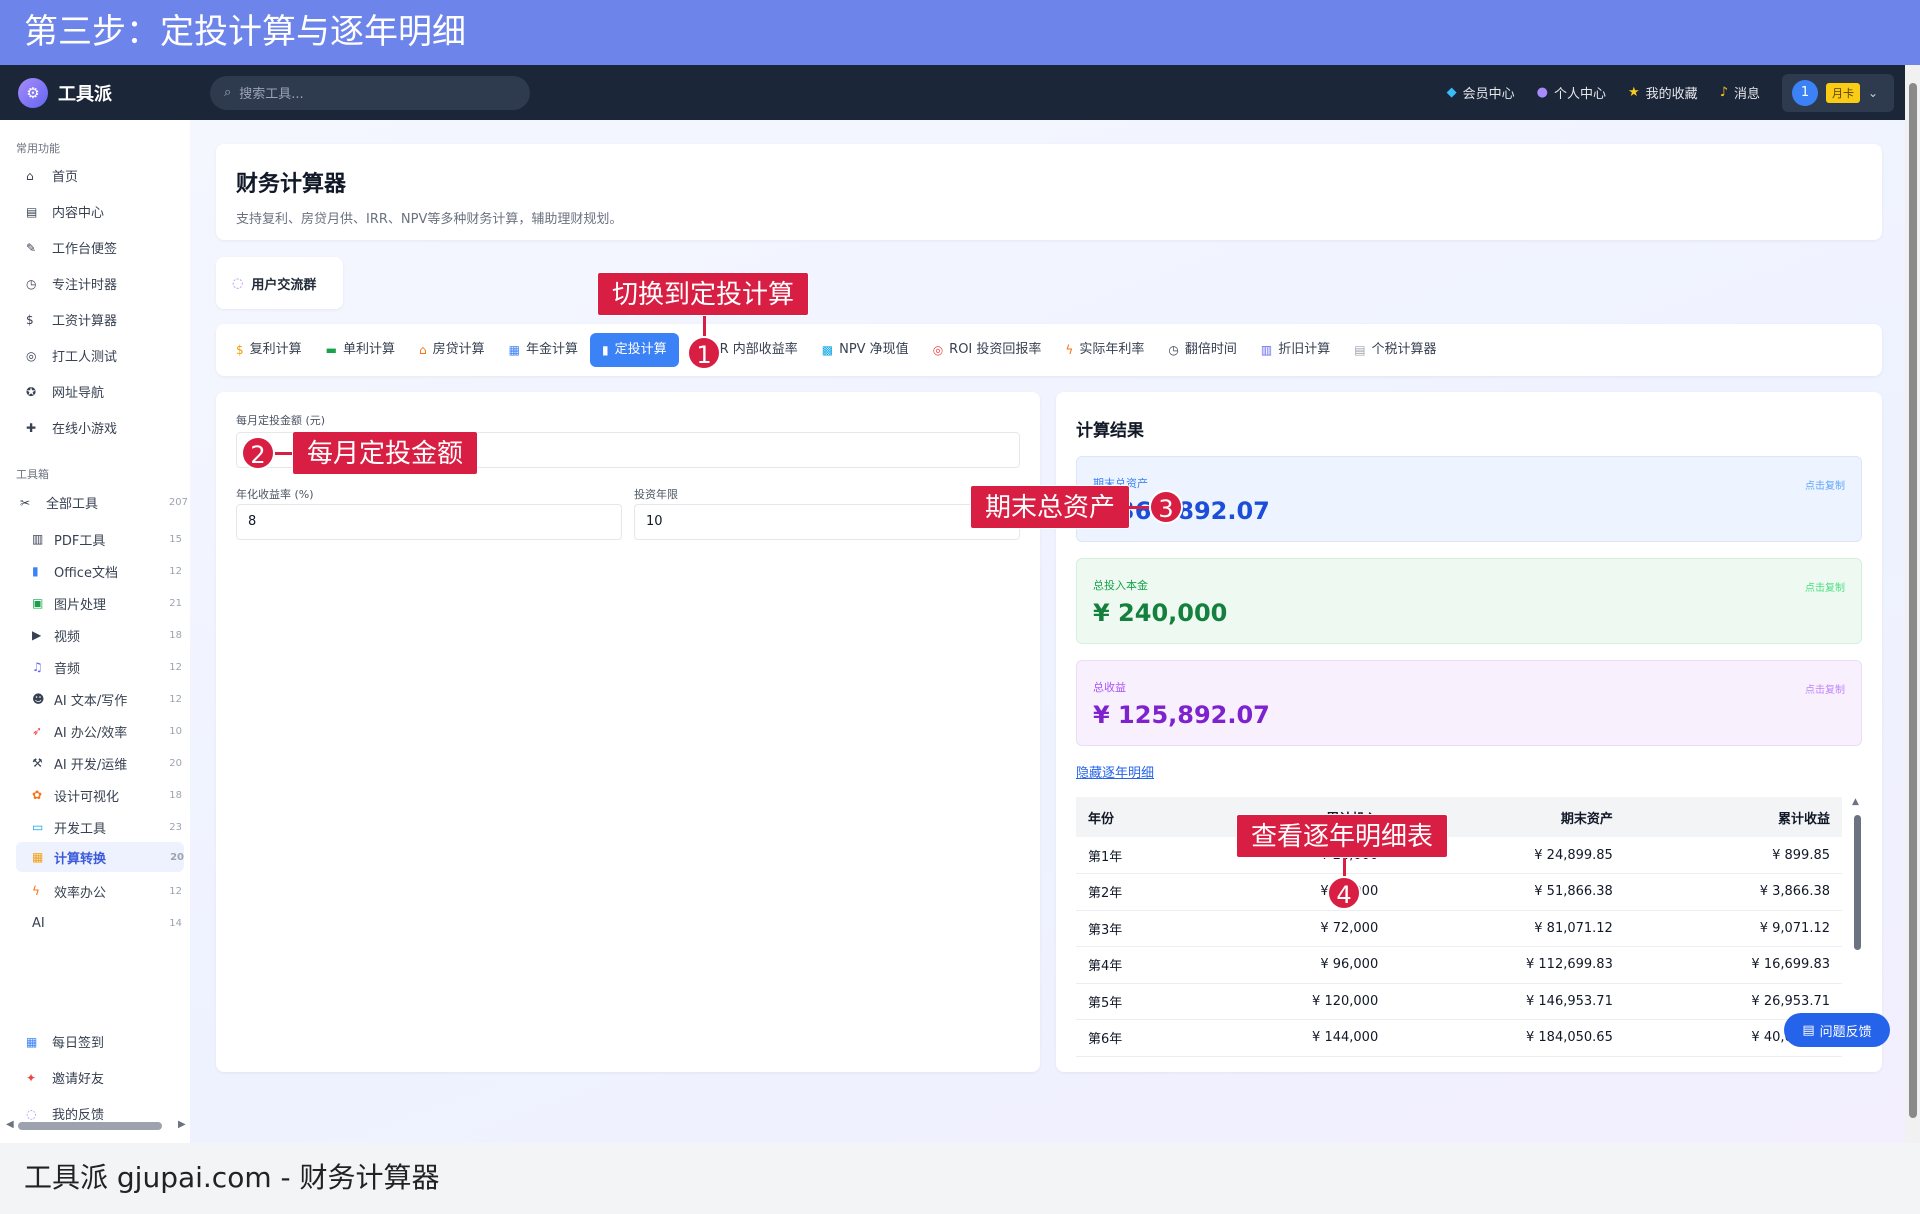  I want to click on tab-fixed-investment: ▮ 定投计算, so click(634, 350).